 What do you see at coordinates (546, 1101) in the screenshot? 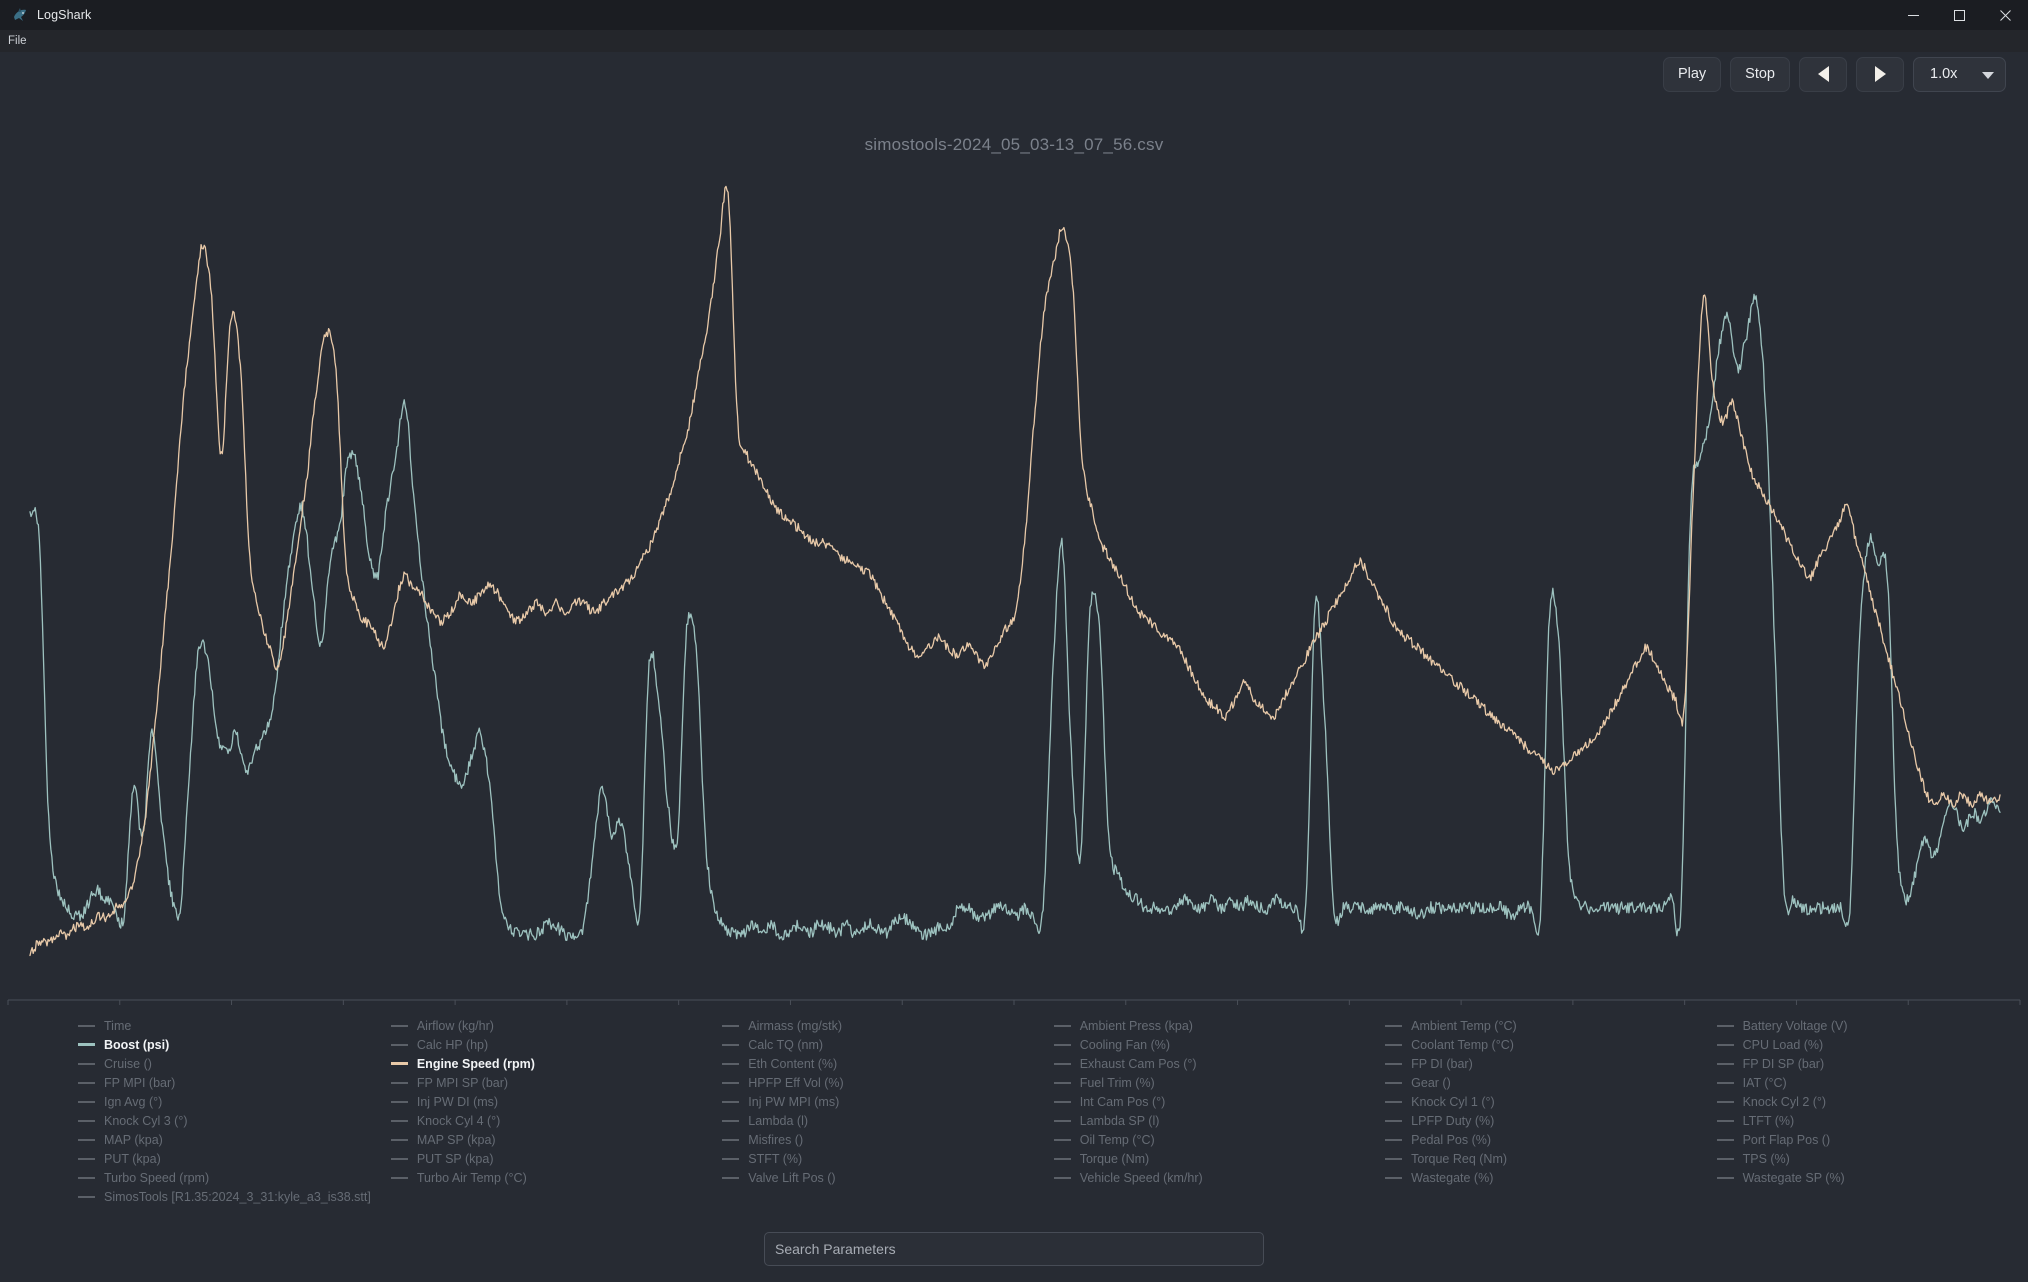
I see `legend-item: Inj PW DI (ms)` at bounding box center [546, 1101].